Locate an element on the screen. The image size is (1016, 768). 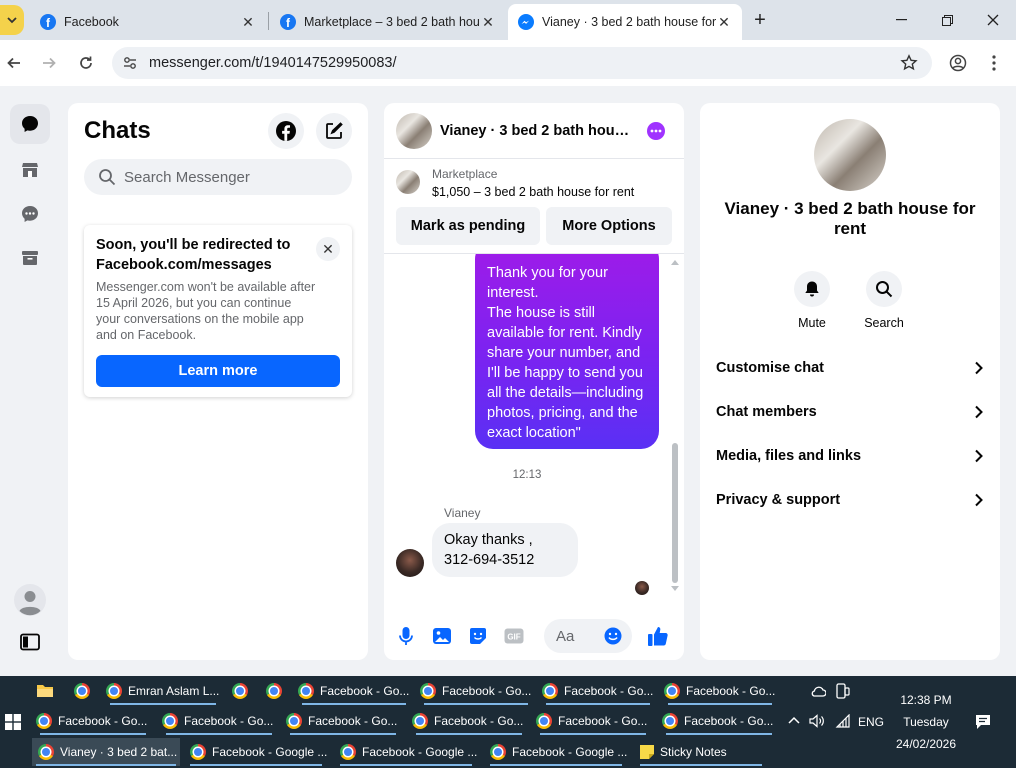
listing-title: $1,050 – 3 bed 2 bath house for rent is located at coordinates (533, 192).